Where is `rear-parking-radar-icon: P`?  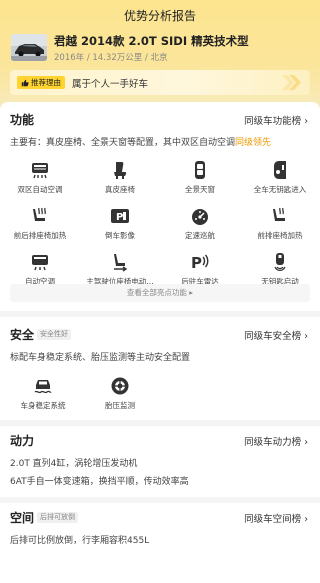
rear-parking-radar-icon: P is located at coordinates (200, 263).